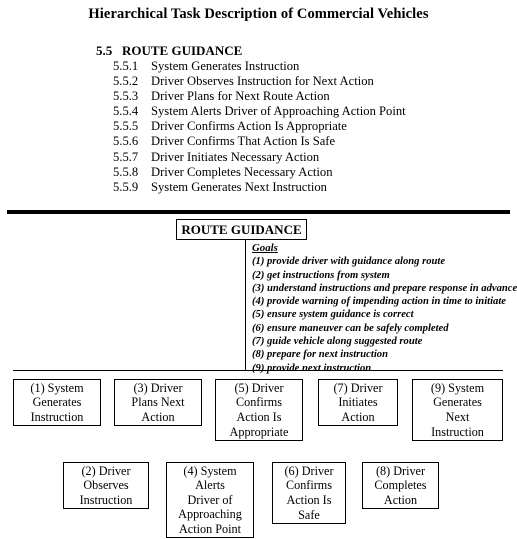  What do you see at coordinates (320, 355) in the screenshot?
I see `goal-item: (8) prepare for next instruction` at bounding box center [320, 355].